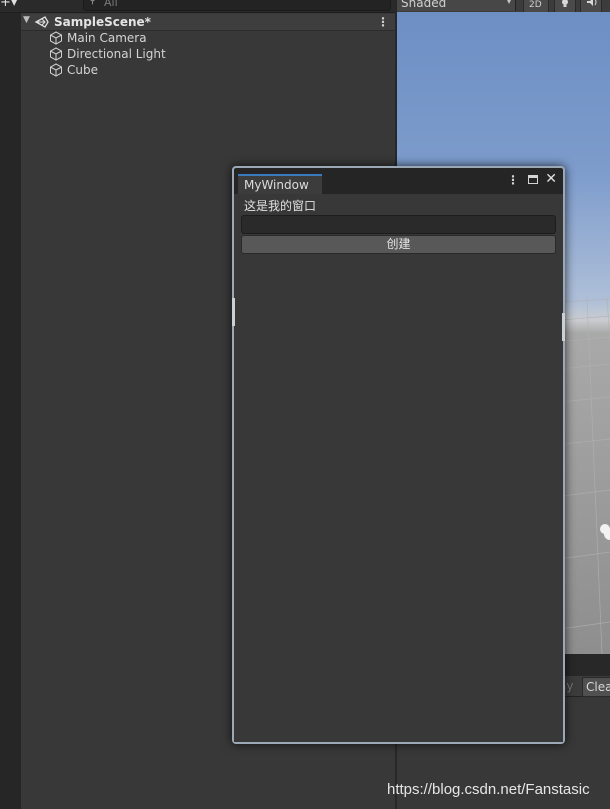  What do you see at coordinates (82, 70) in the screenshot?
I see `hierarchy-item-label: Cube` at bounding box center [82, 70].